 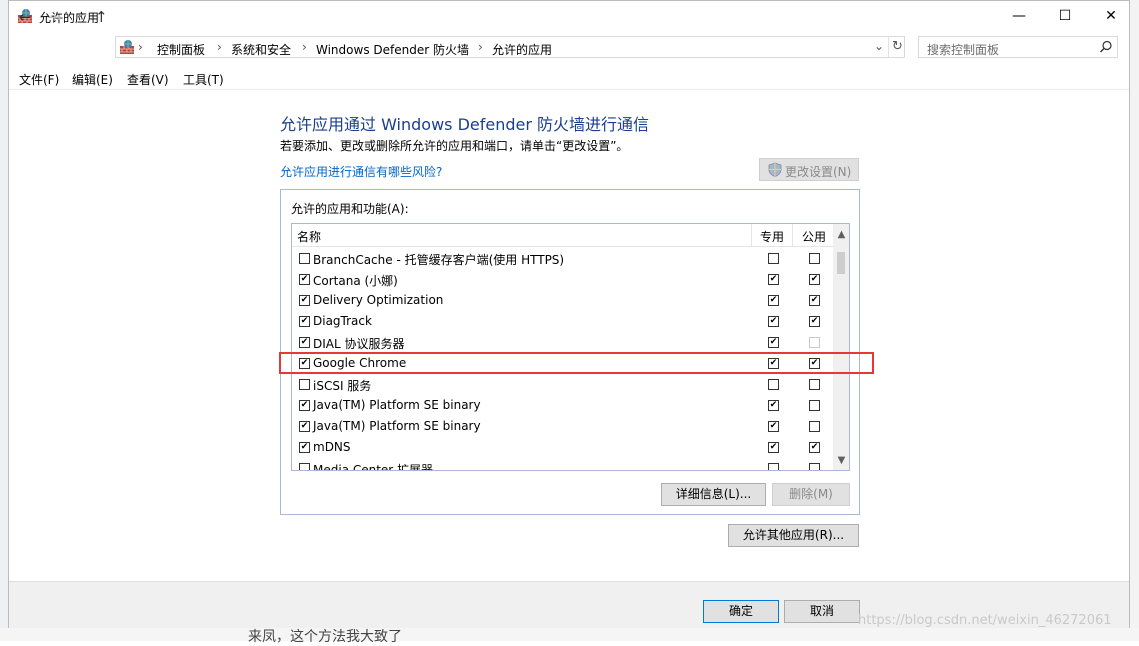 I want to click on window-title: 允许的应用, so click(x=69, y=18).